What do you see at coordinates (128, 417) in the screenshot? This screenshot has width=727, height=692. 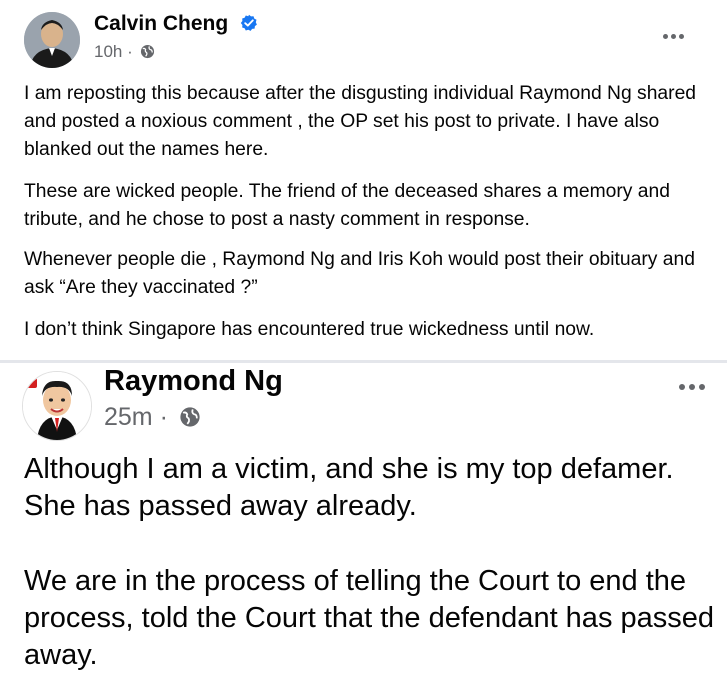 I see `shared-timestamp: 25m` at bounding box center [128, 417].